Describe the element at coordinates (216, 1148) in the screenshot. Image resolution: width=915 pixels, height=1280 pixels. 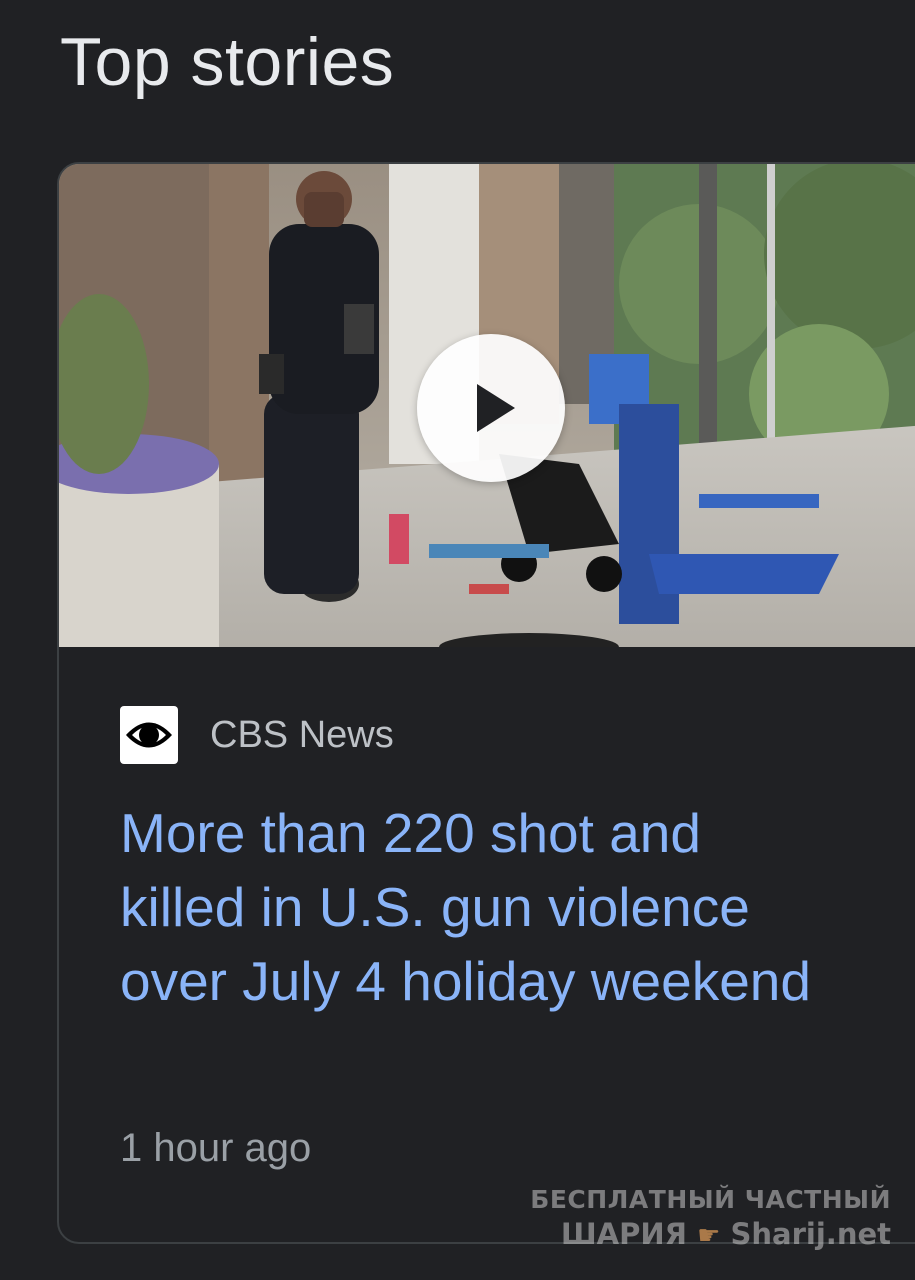
I see `story-timestamp: 1 hour ago` at that location.